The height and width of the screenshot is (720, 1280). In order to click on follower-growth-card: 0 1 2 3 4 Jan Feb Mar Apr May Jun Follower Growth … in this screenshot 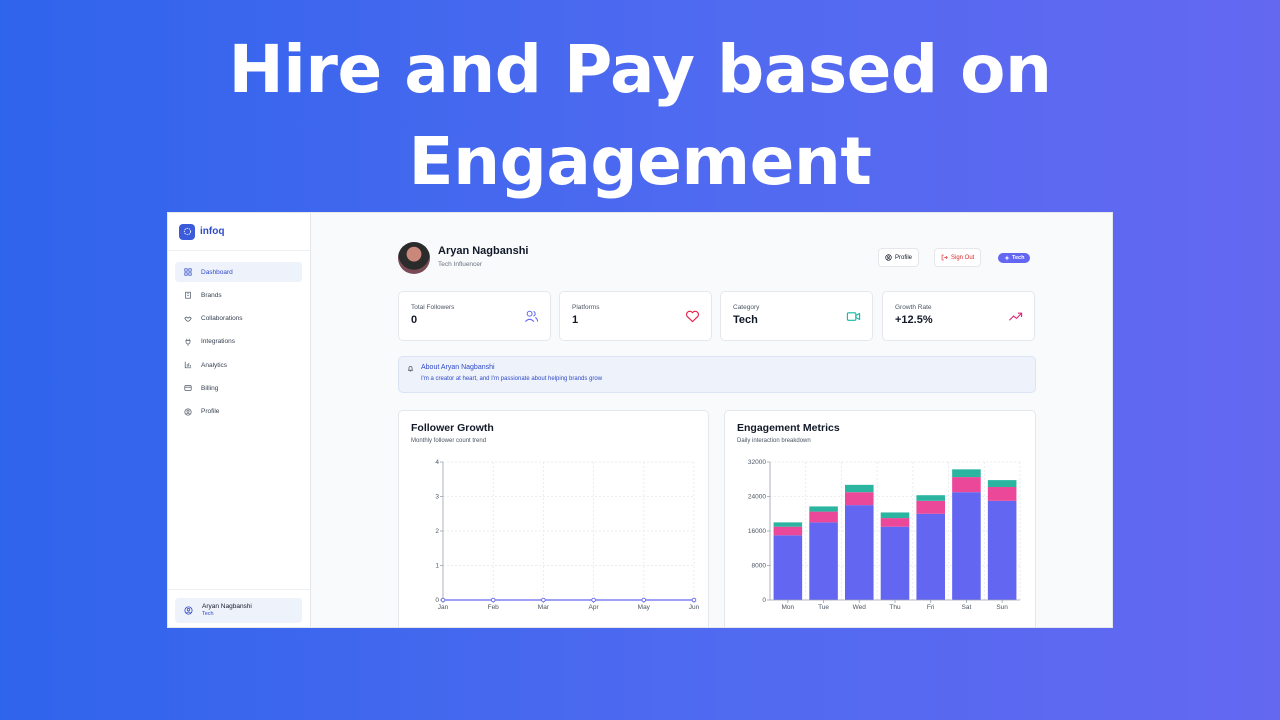, I will do `click(553, 518)`.